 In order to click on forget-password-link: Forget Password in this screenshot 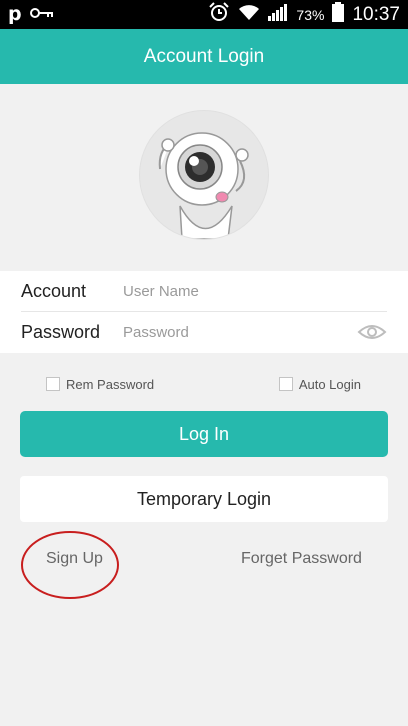, I will do `click(301, 559)`.